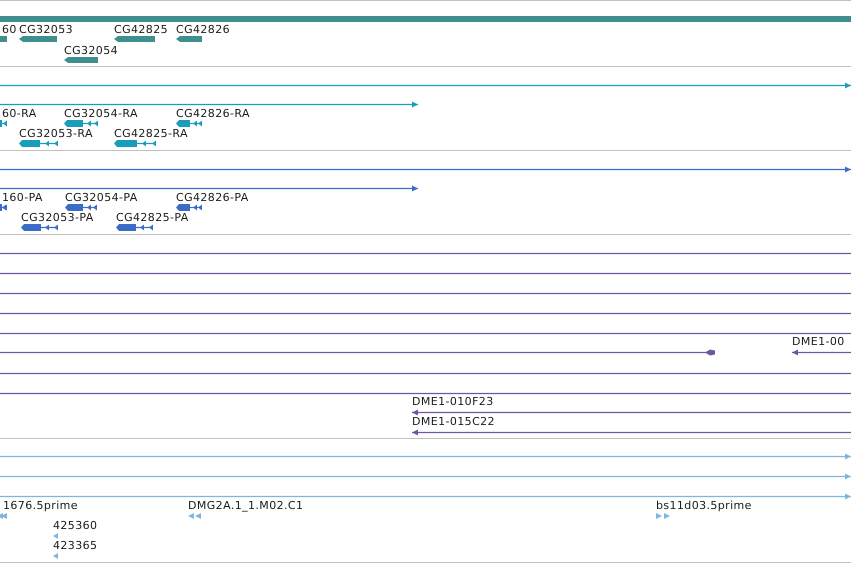 This screenshot has height=563, width=851. Describe the element at coordinates (152, 218) in the screenshot. I see `feature-label: CG42825-PA` at that location.